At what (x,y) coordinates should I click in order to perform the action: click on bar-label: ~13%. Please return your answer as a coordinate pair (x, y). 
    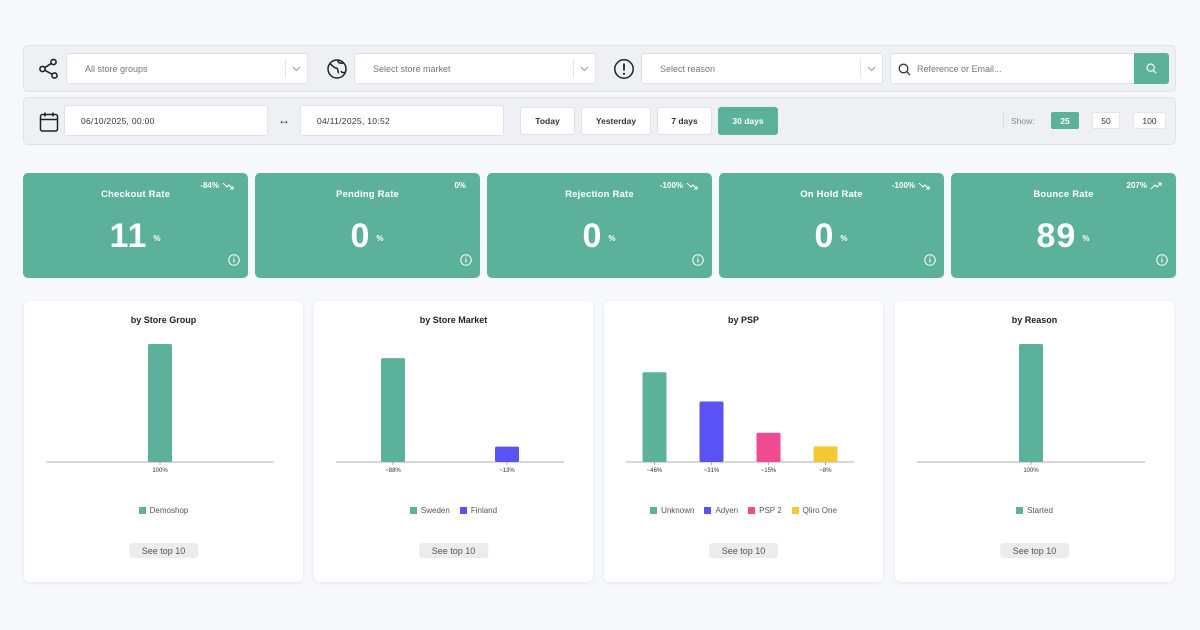
    Looking at the image, I should click on (507, 471).